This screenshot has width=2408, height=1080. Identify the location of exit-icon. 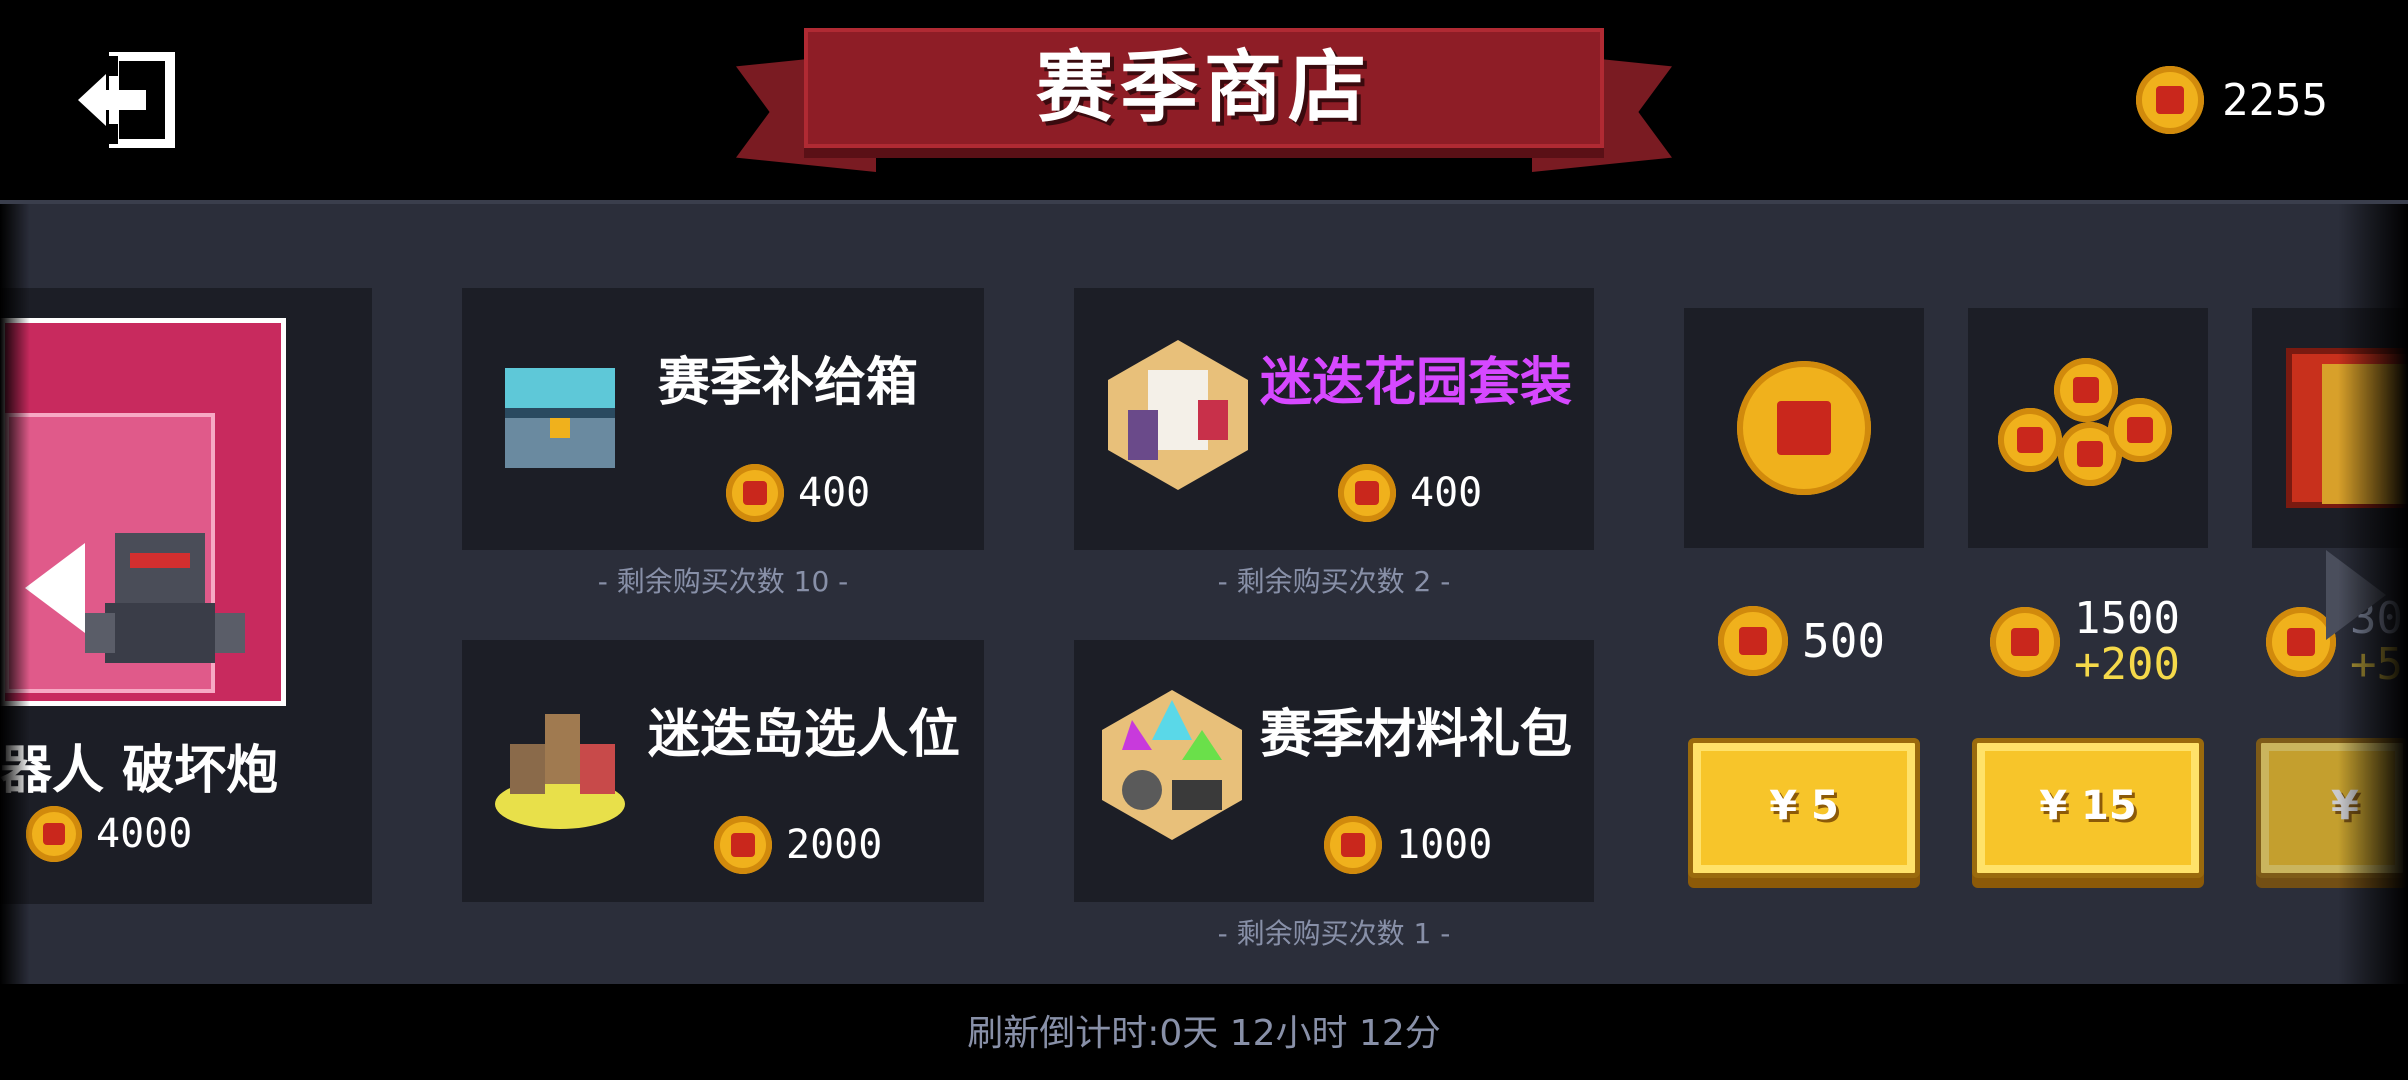
(126, 100).